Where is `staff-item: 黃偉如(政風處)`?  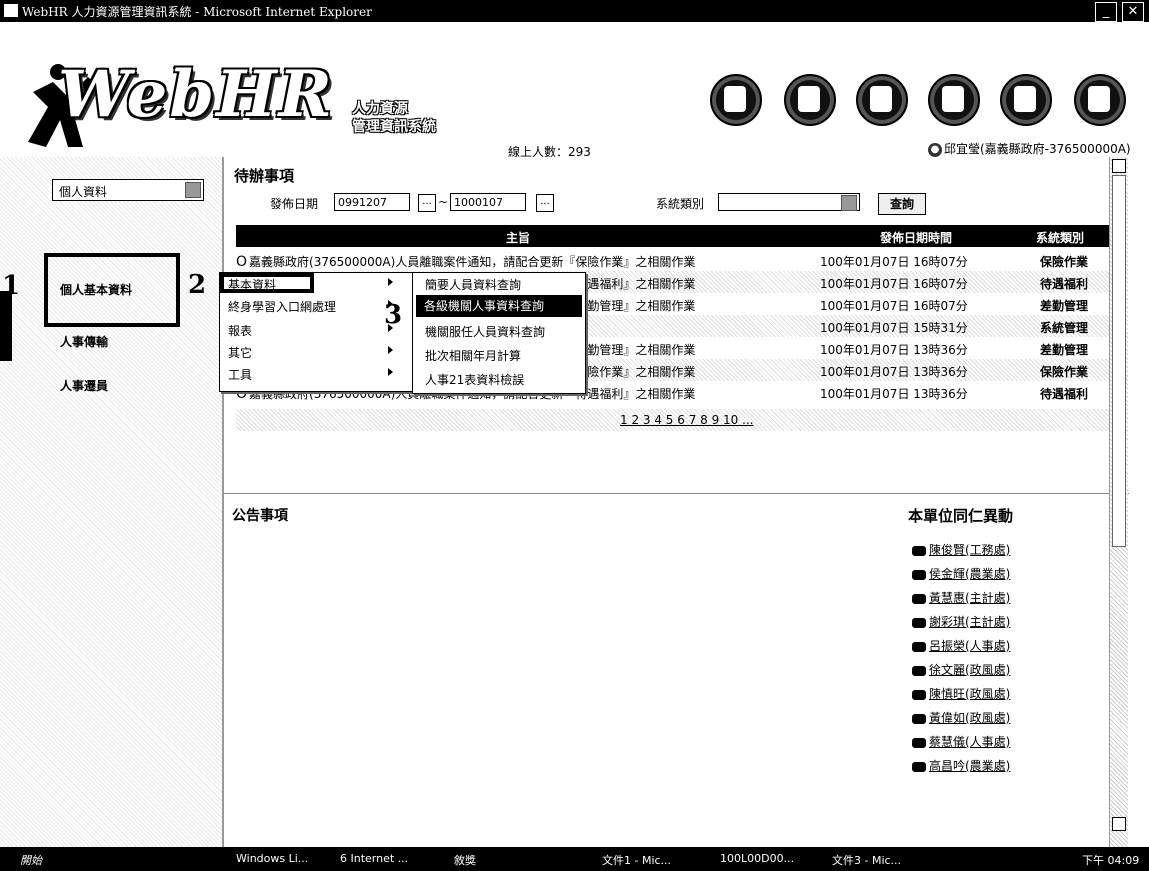
staff-item: 黃偉如(政風處) is located at coordinates (961, 717).